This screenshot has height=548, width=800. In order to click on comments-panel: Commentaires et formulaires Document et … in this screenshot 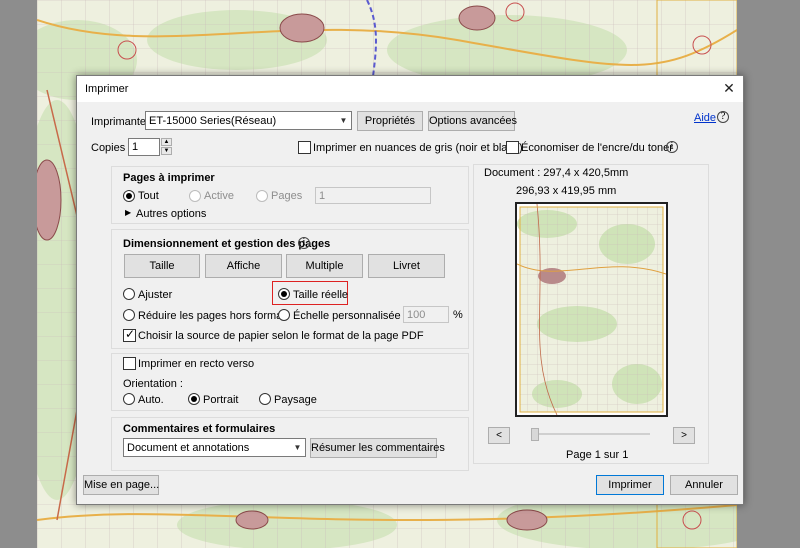, I will do `click(290, 444)`.